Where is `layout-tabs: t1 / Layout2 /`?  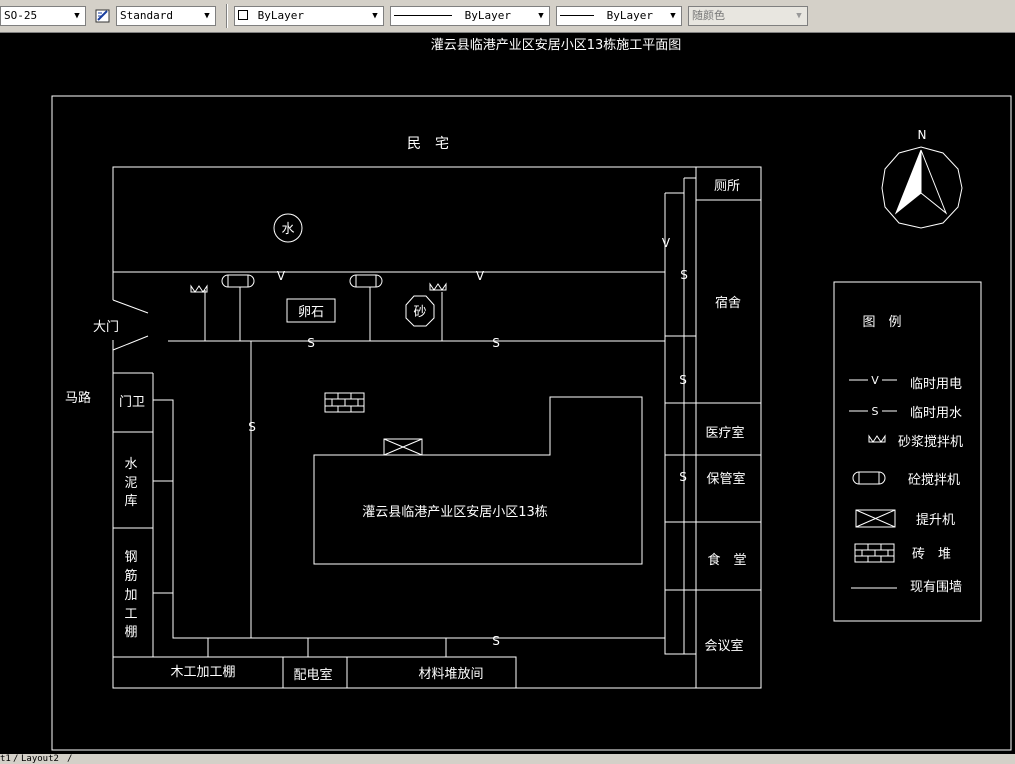
layout-tabs: t1 / Layout2 / is located at coordinates (507, 759).